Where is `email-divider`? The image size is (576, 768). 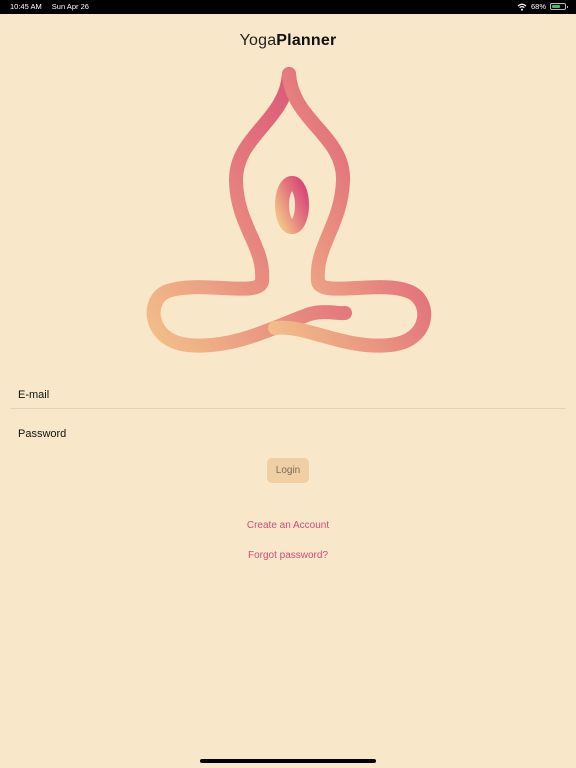
email-divider is located at coordinates (288, 408).